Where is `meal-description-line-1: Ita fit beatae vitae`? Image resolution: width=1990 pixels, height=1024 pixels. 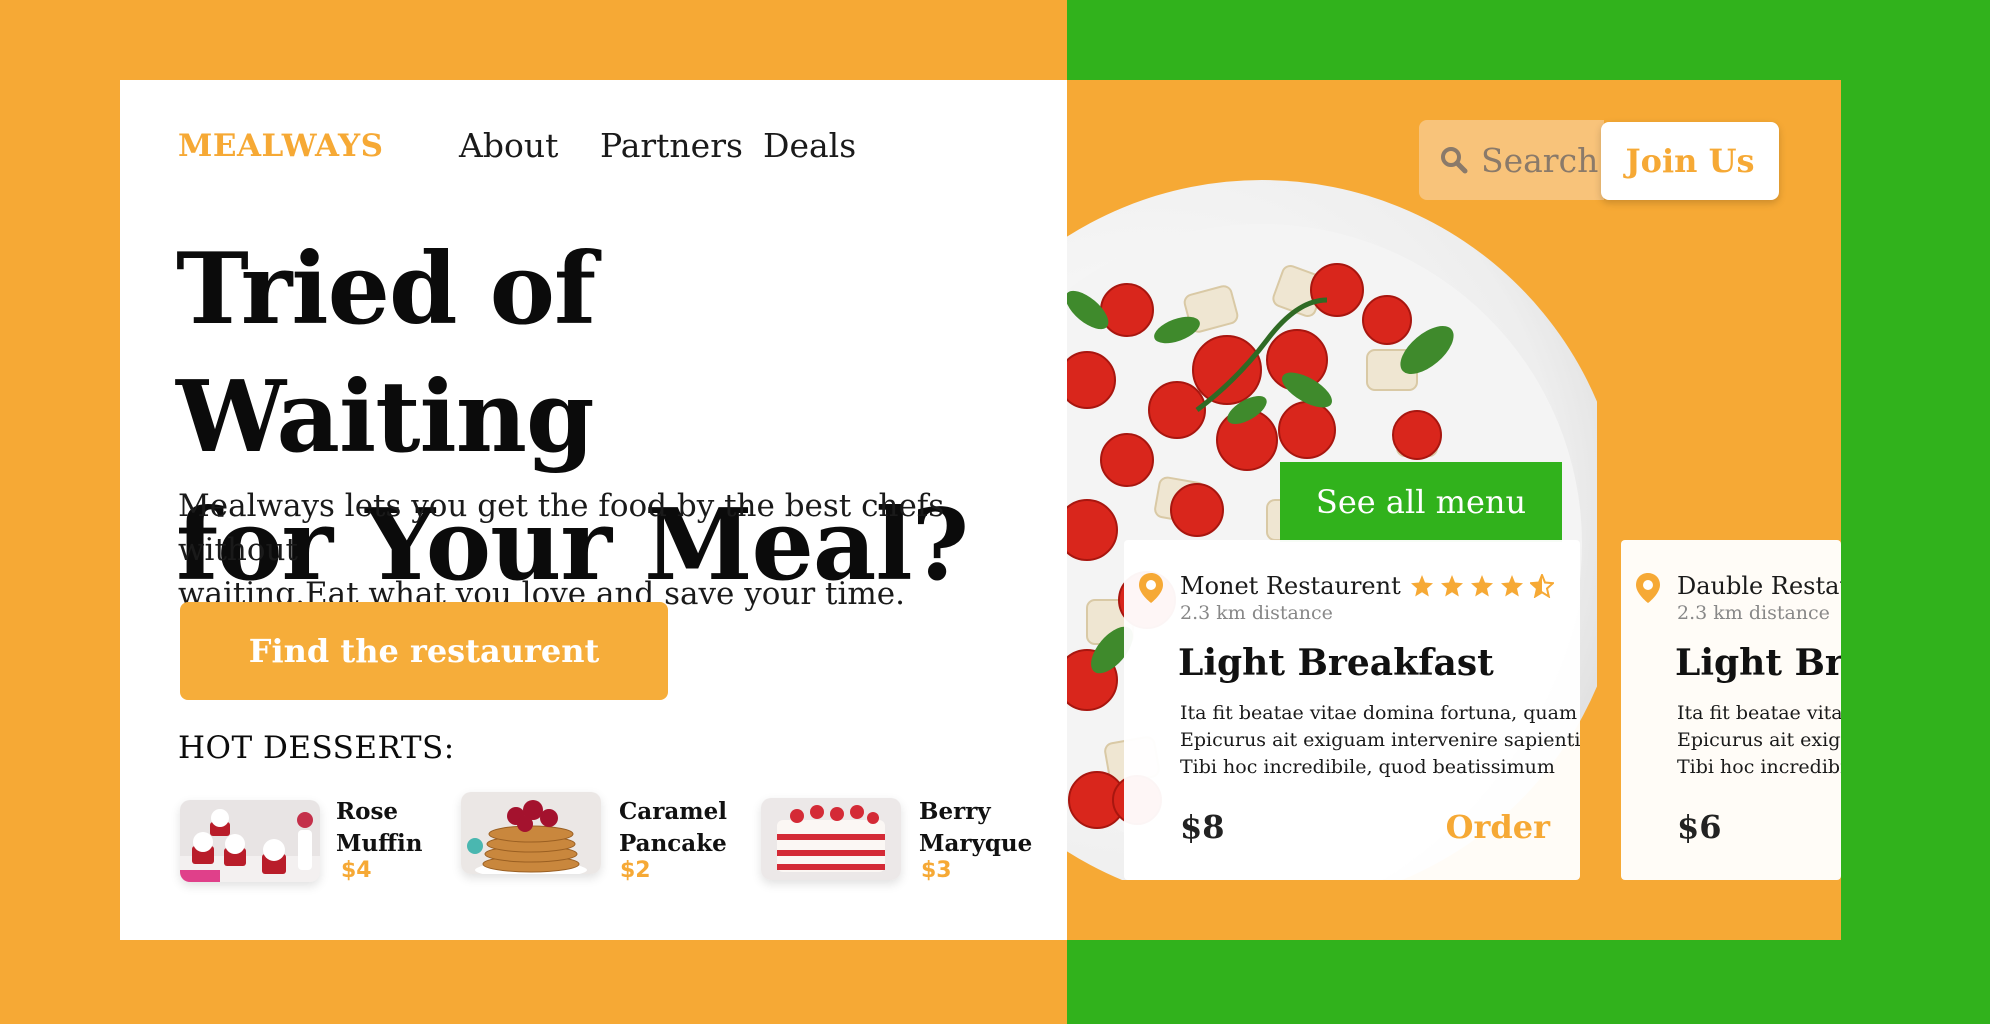 meal-description-line-1: Ita fit beatae vitae is located at coordinates (1759, 713).